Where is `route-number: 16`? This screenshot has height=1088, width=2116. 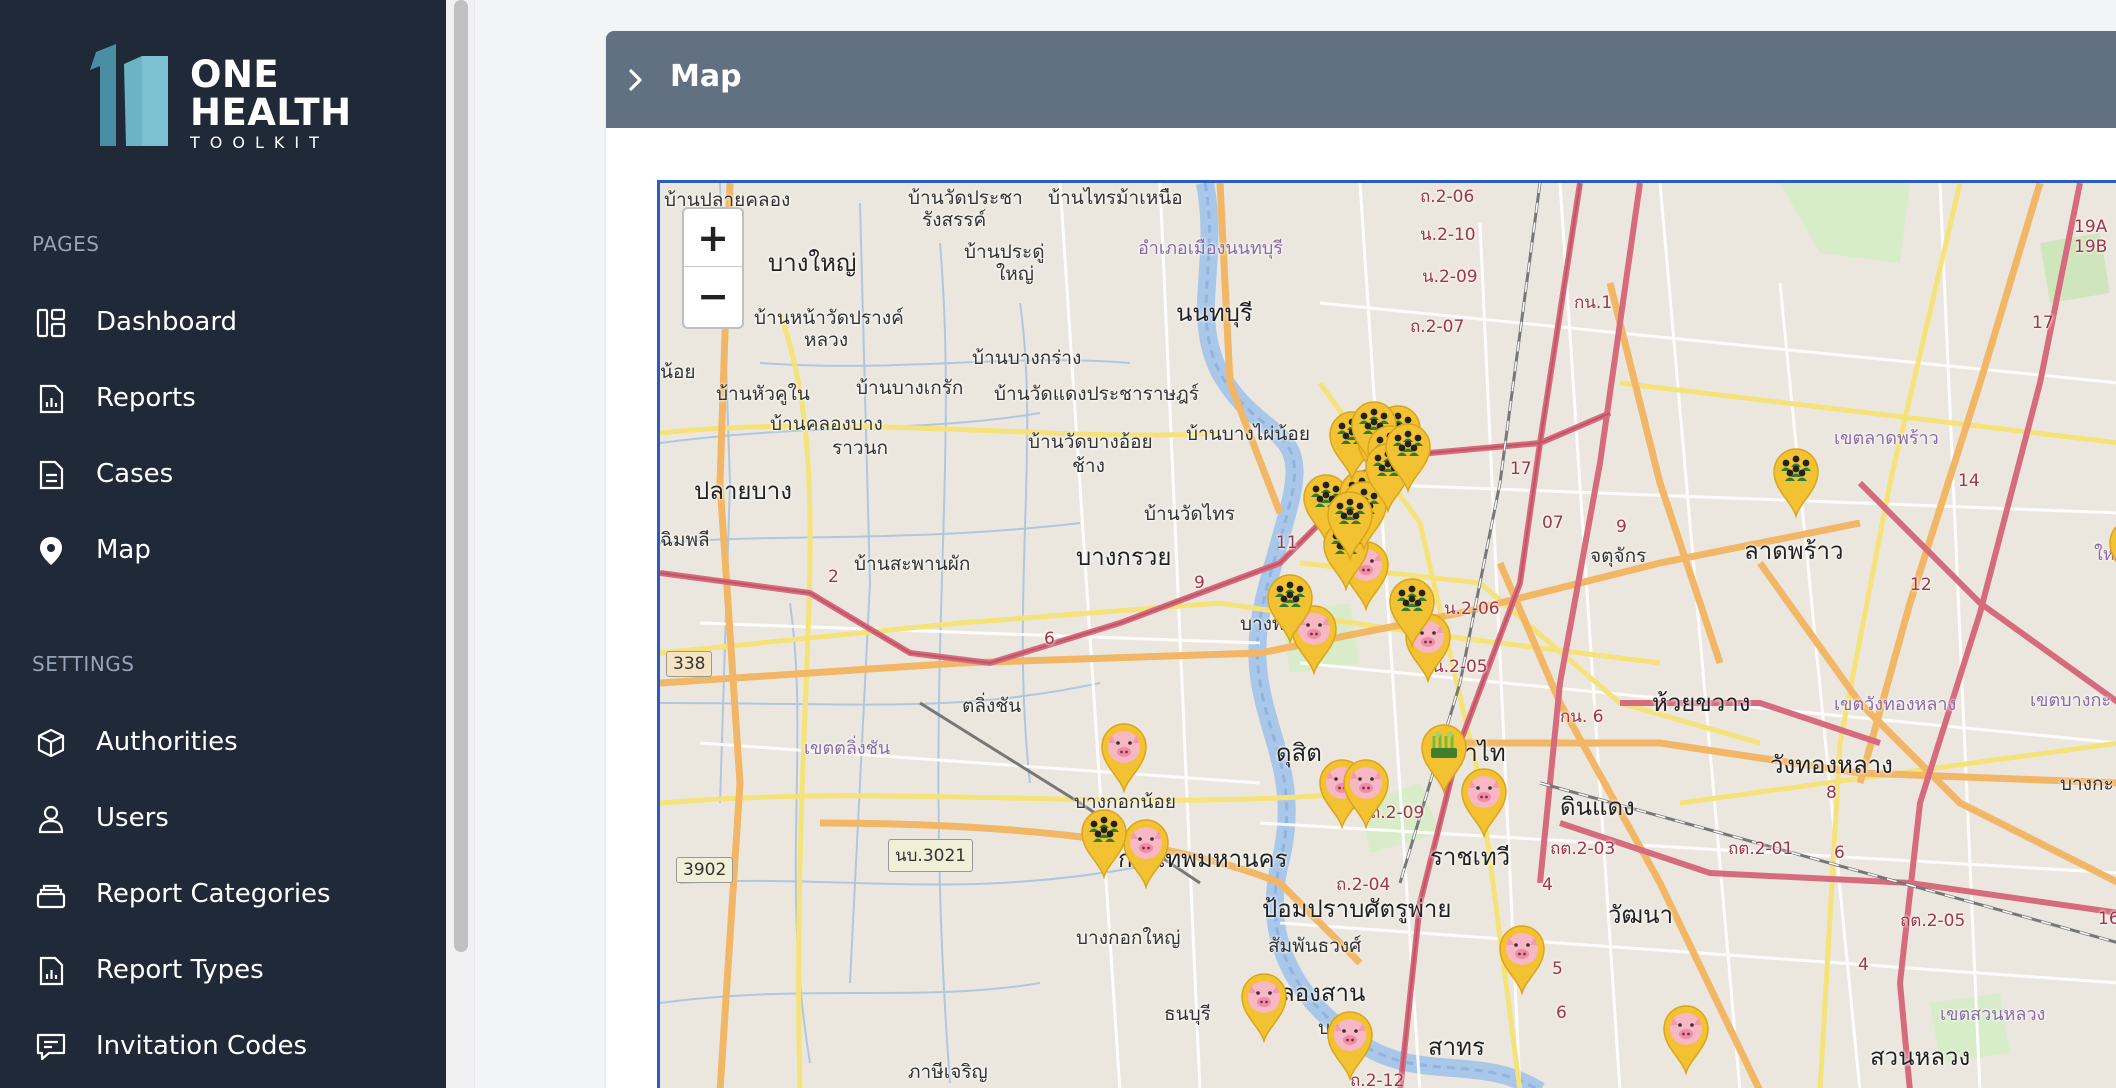
route-number: 16 is located at coordinates (2107, 919).